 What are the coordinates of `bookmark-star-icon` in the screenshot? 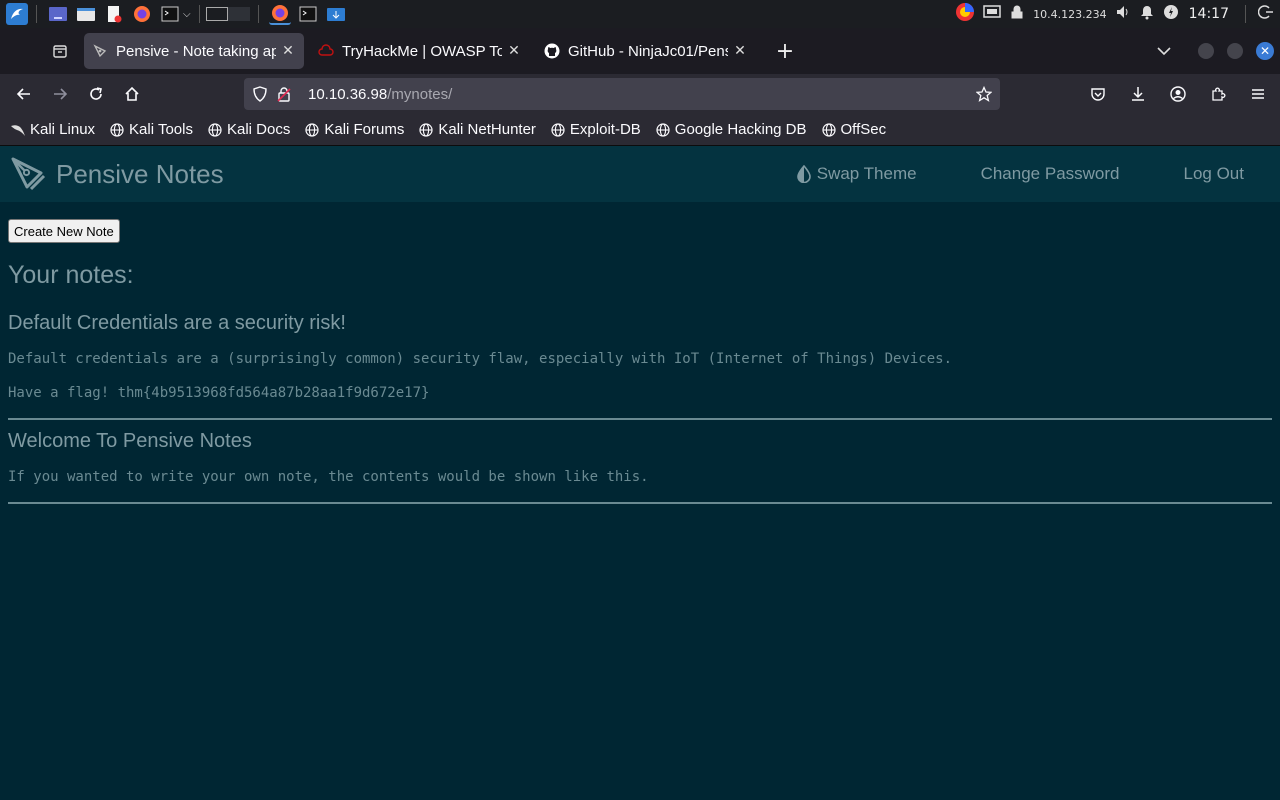 It's located at (984, 94).